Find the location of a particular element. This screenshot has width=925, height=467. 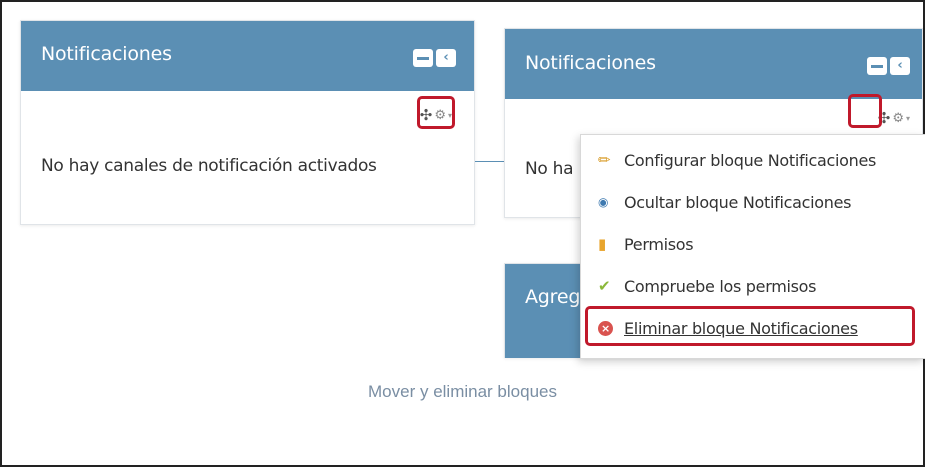

menu-item-check-permissions: ✔ Compruebe los permisos is located at coordinates (753, 286).